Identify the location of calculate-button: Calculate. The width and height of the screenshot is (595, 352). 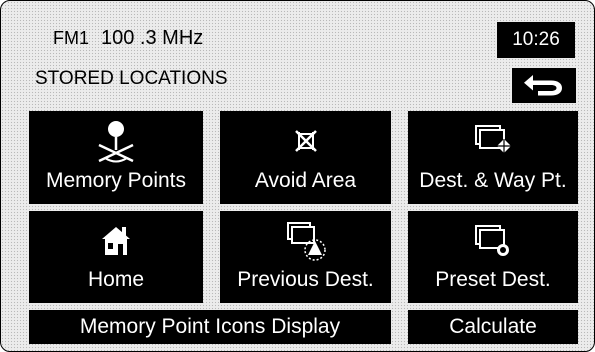
(493, 327).